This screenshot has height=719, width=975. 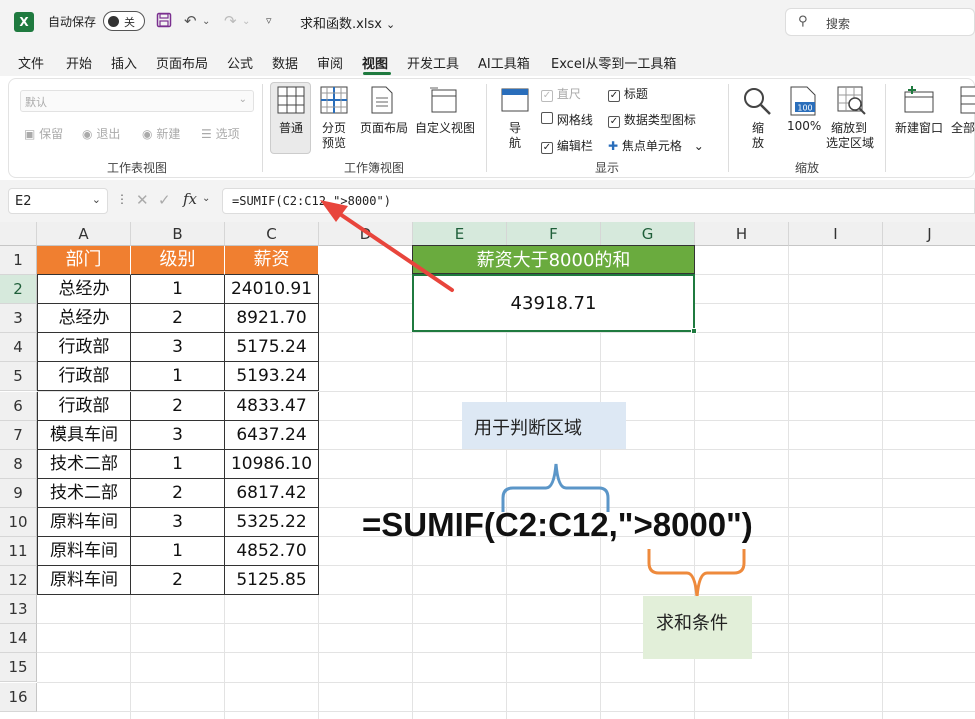 I want to click on search-box: ⚲ 搜索, so click(x=880, y=22).